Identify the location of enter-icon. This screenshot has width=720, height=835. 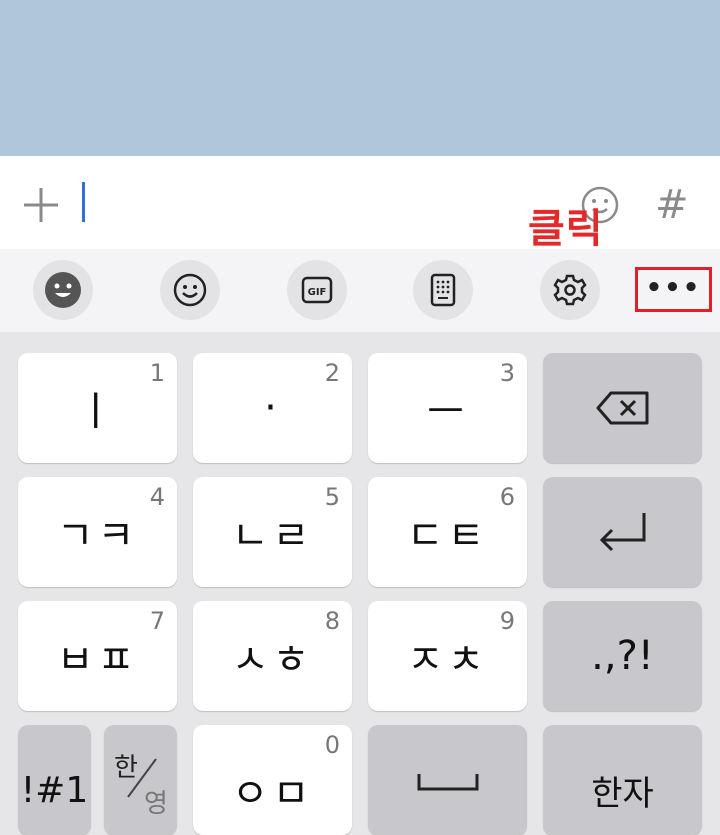
(622, 532).